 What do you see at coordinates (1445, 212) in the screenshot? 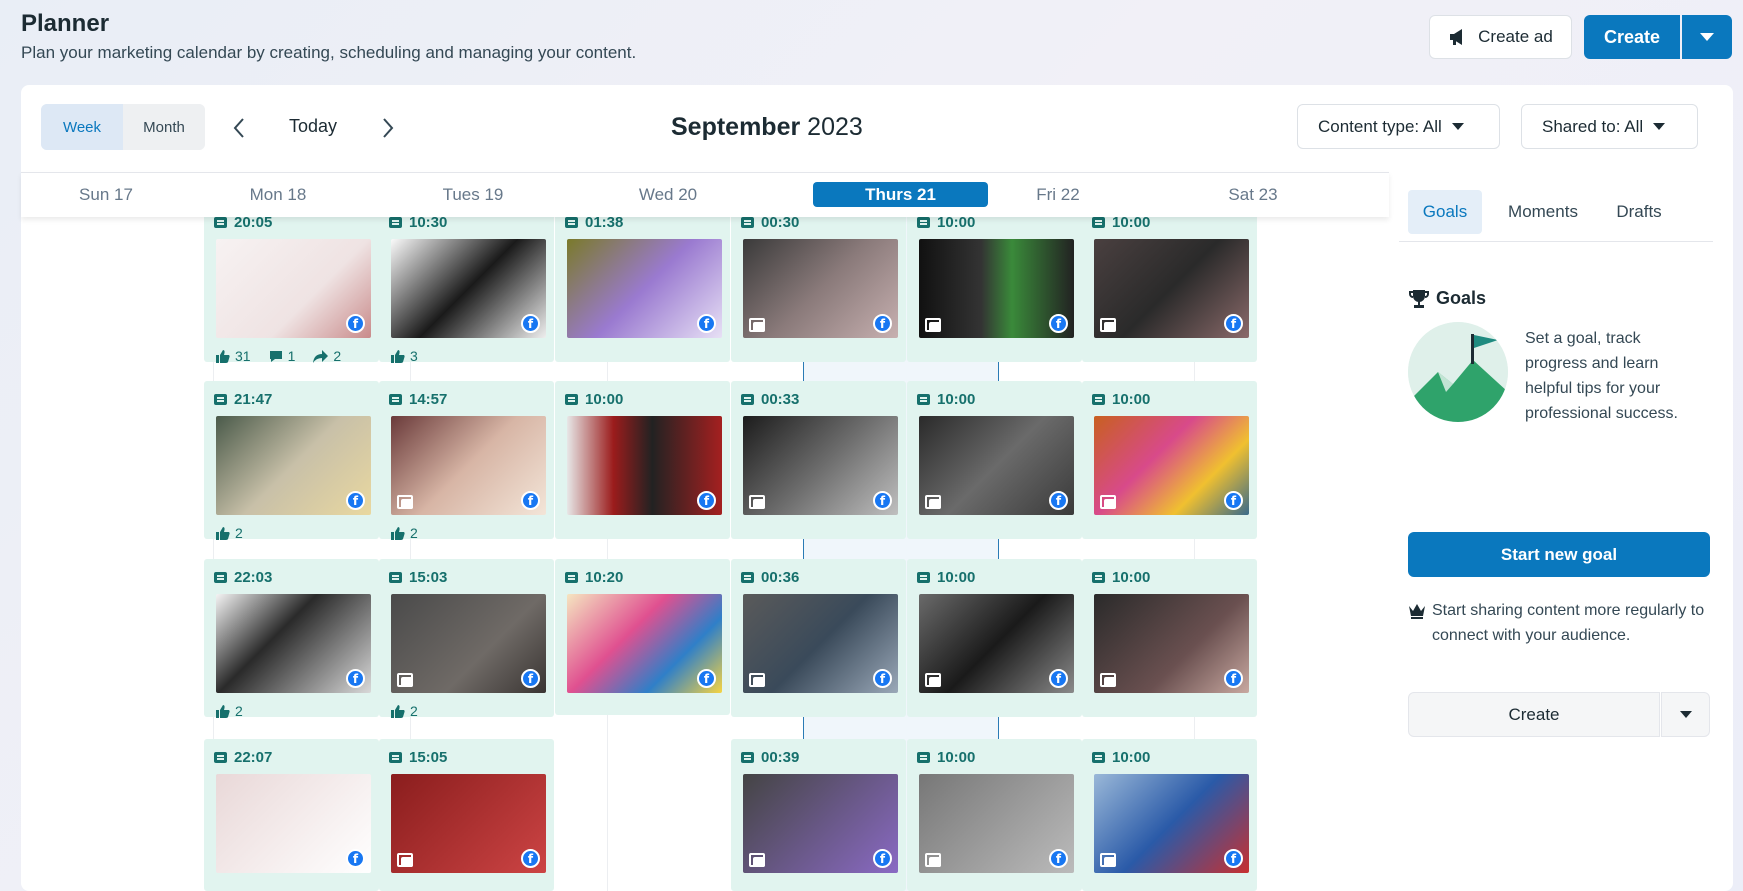
I see `tab-goals: Goals` at bounding box center [1445, 212].